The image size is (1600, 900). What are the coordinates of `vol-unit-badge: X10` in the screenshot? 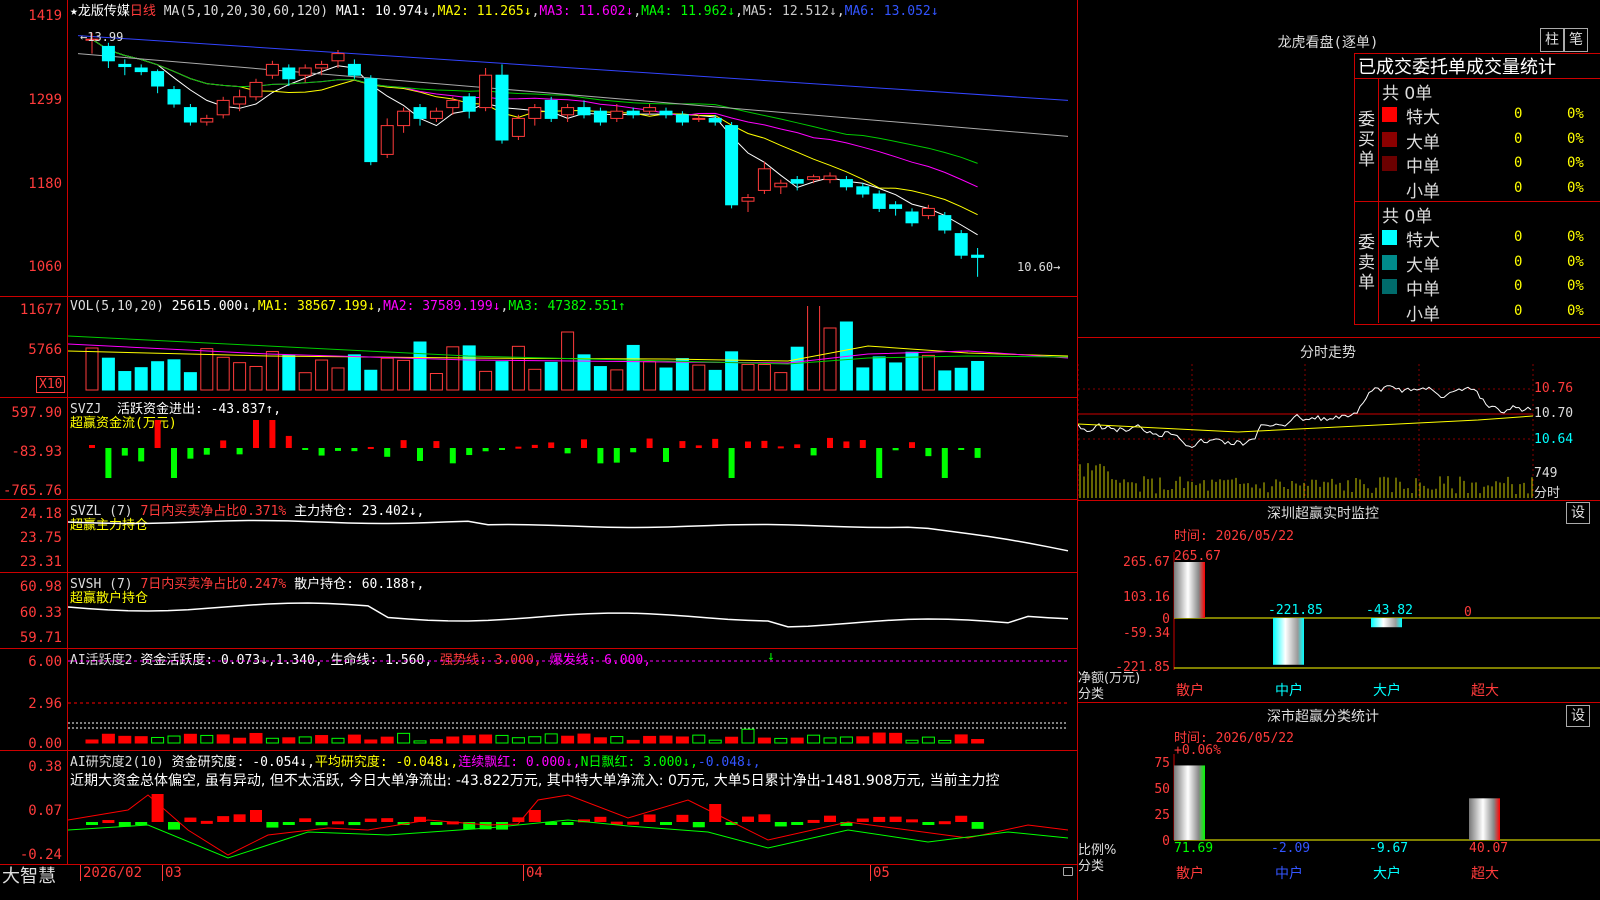 It's located at (51, 384).